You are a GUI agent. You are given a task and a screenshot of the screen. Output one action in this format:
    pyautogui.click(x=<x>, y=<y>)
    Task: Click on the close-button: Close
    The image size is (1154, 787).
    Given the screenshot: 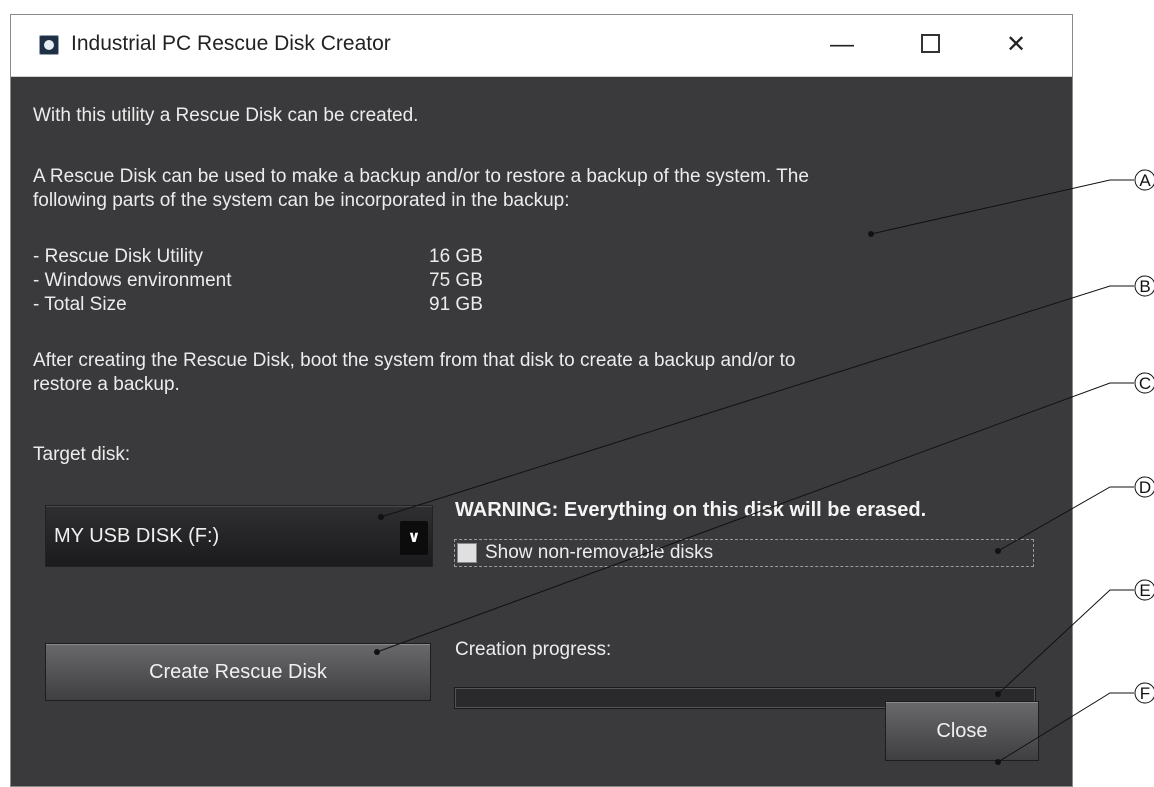 What is the action you would take?
    pyautogui.click(x=962, y=731)
    